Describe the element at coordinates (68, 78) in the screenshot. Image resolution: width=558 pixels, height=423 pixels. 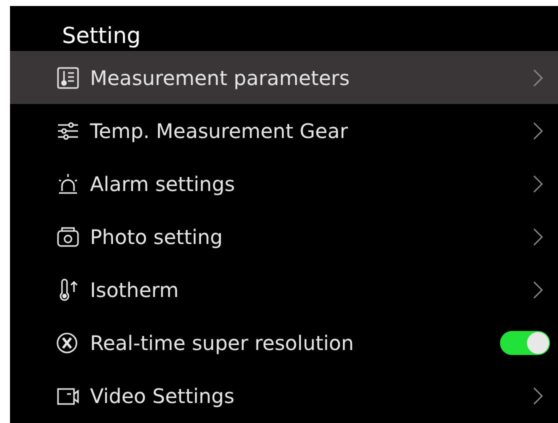
I see `thermometer-panel-icon` at that location.